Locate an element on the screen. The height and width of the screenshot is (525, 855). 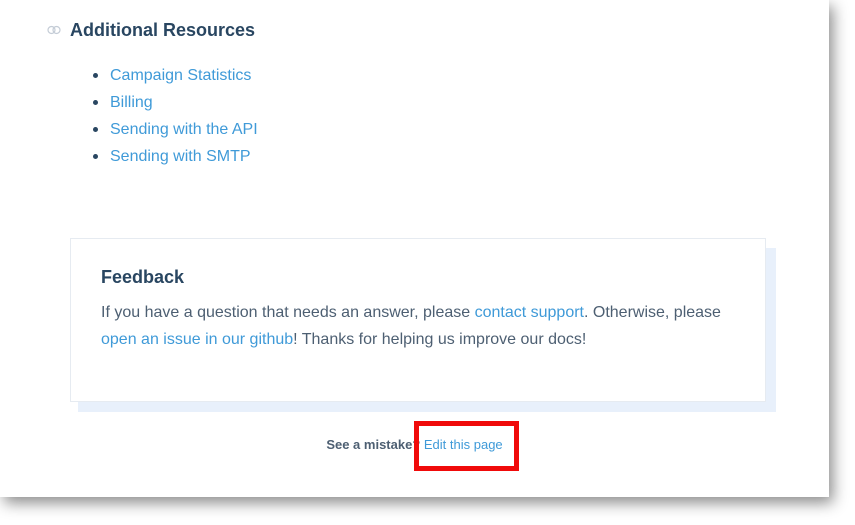
sending-with-smtp-link: Sending with SMTP is located at coordinates (180, 156).